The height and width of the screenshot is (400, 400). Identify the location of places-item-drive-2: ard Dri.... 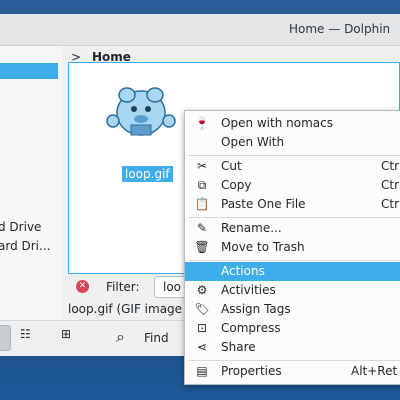
(25, 246).